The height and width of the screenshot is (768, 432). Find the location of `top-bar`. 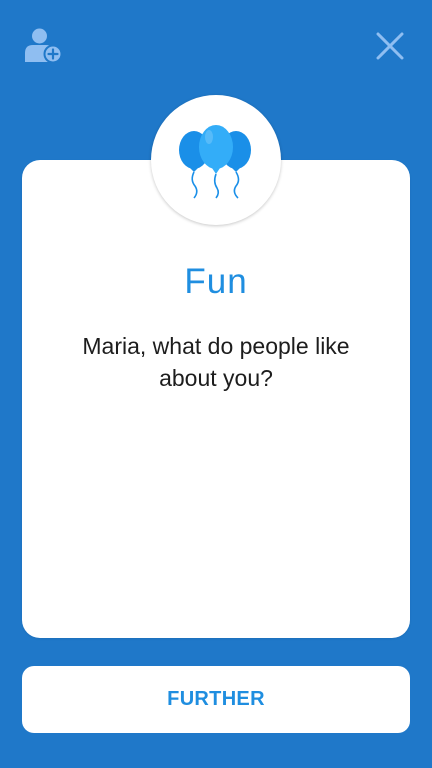

top-bar is located at coordinates (216, 46).